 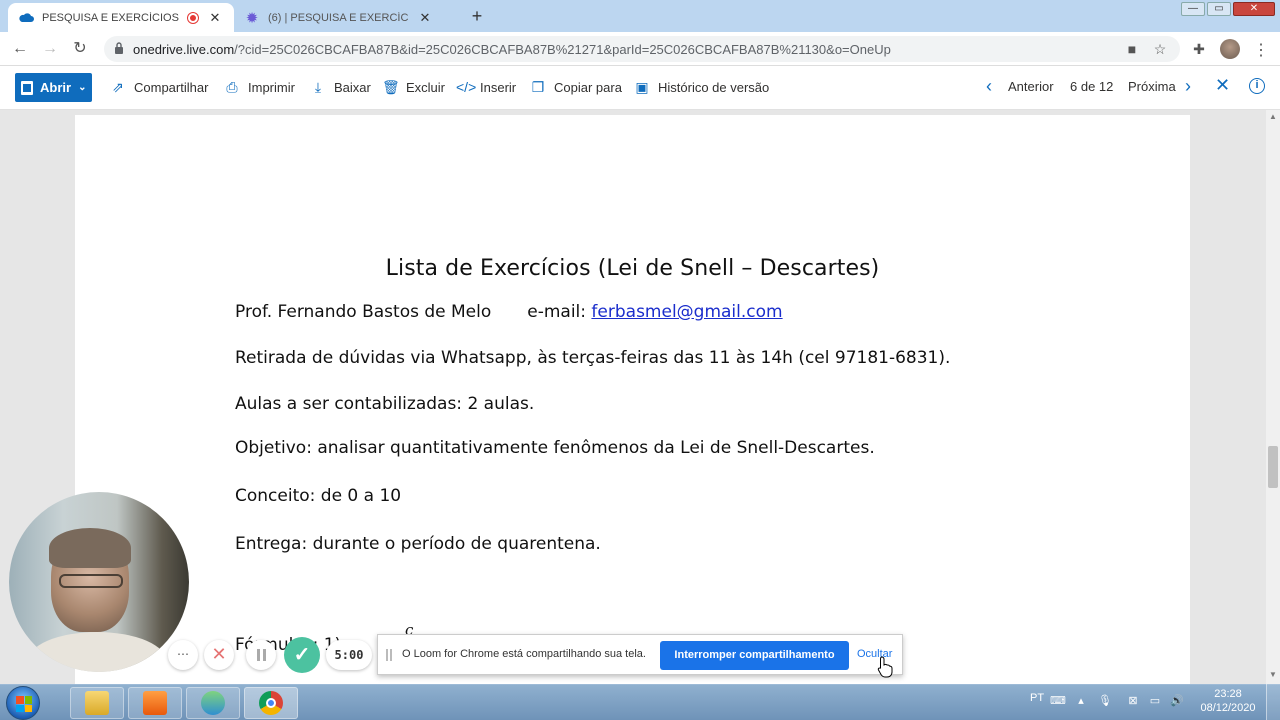 I want to click on language-indicator: PT, so click(x=1037, y=698).